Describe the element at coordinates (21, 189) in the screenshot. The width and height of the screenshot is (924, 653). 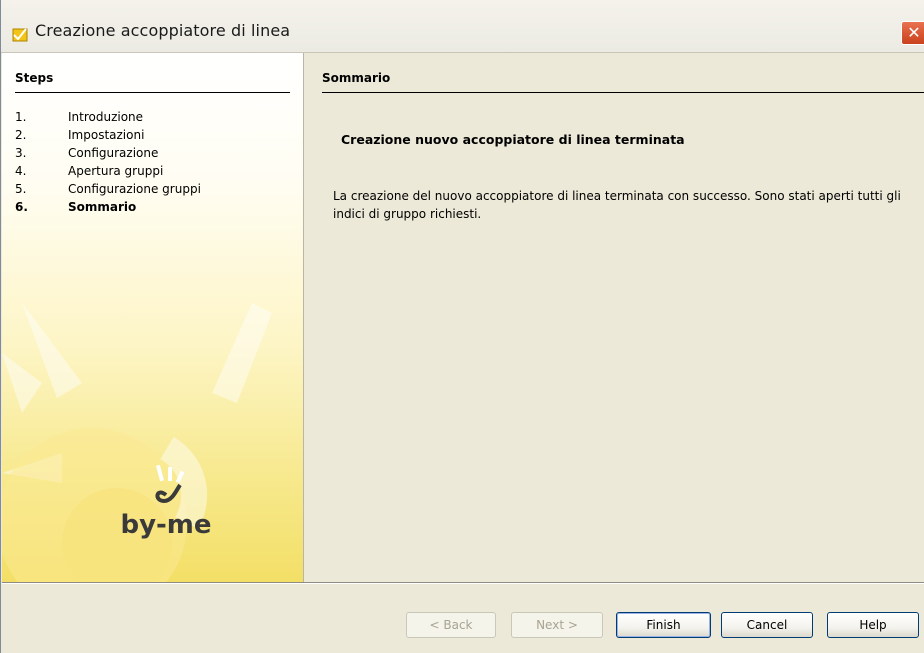
I see `step-number: 5.` at that location.